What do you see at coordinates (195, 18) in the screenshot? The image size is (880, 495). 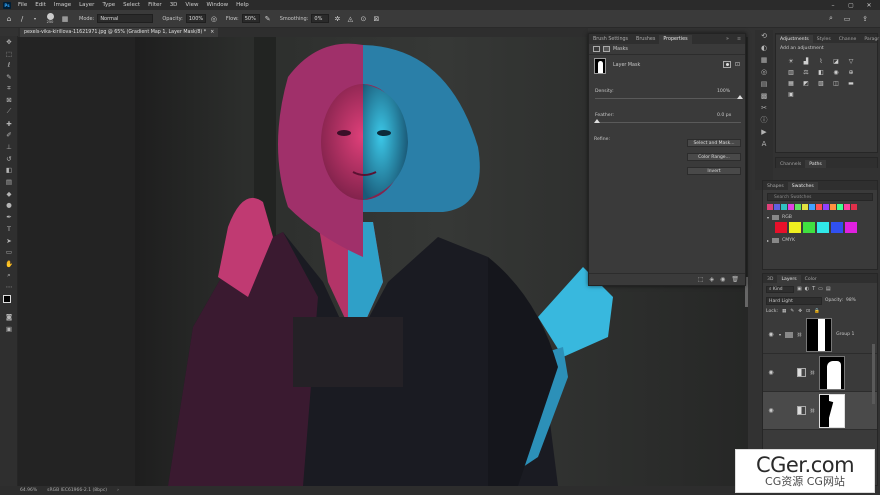 I see `opacity-field: 100%` at bounding box center [195, 18].